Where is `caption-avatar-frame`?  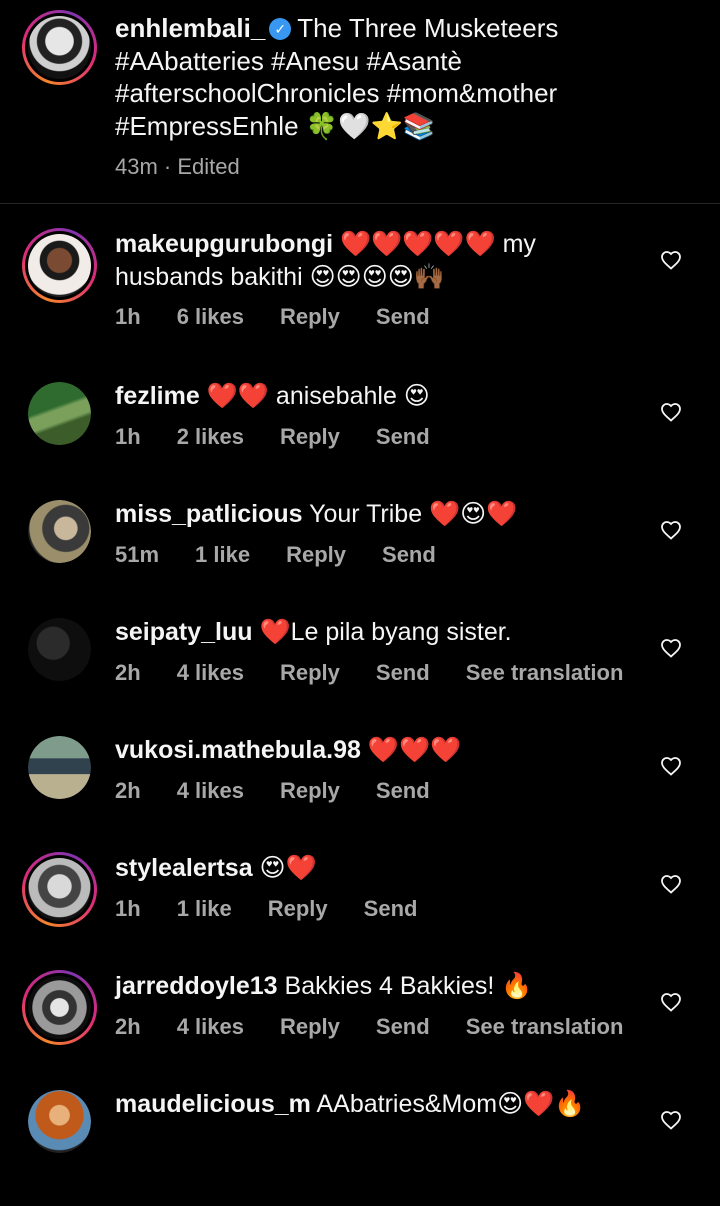 caption-avatar-frame is located at coordinates (59, 47).